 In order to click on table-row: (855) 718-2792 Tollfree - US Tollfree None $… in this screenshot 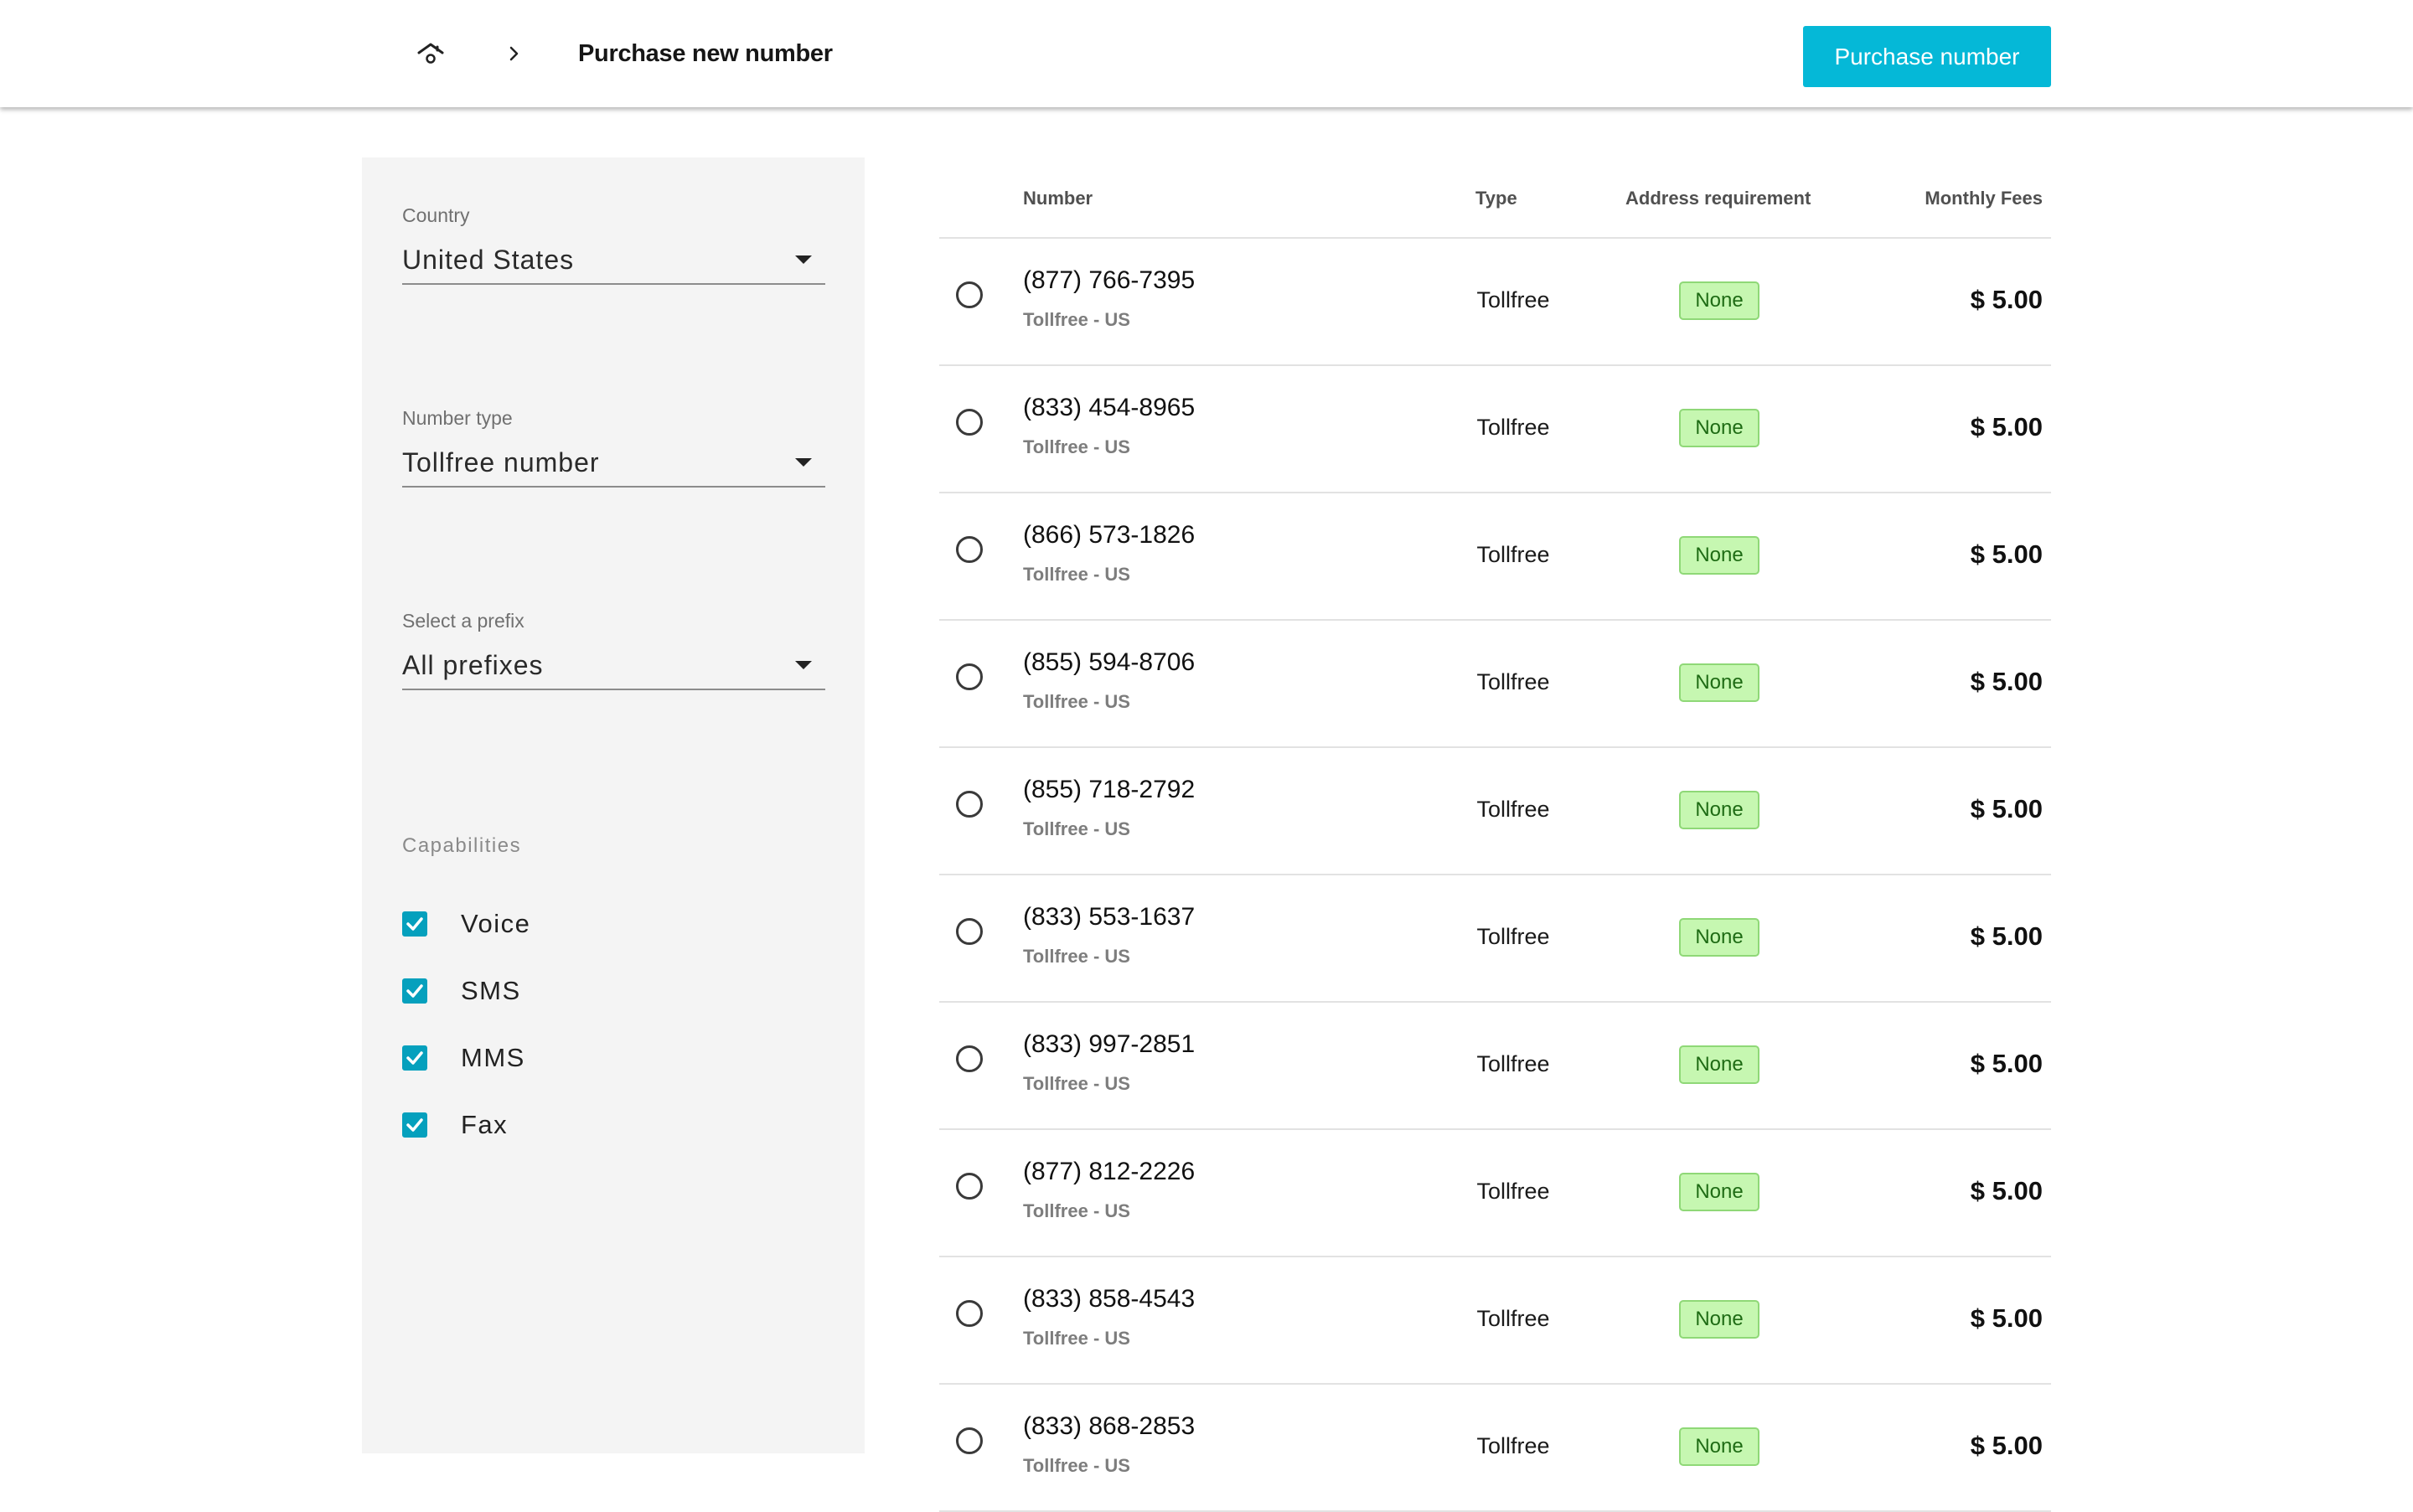, I will do `click(1495, 811)`.